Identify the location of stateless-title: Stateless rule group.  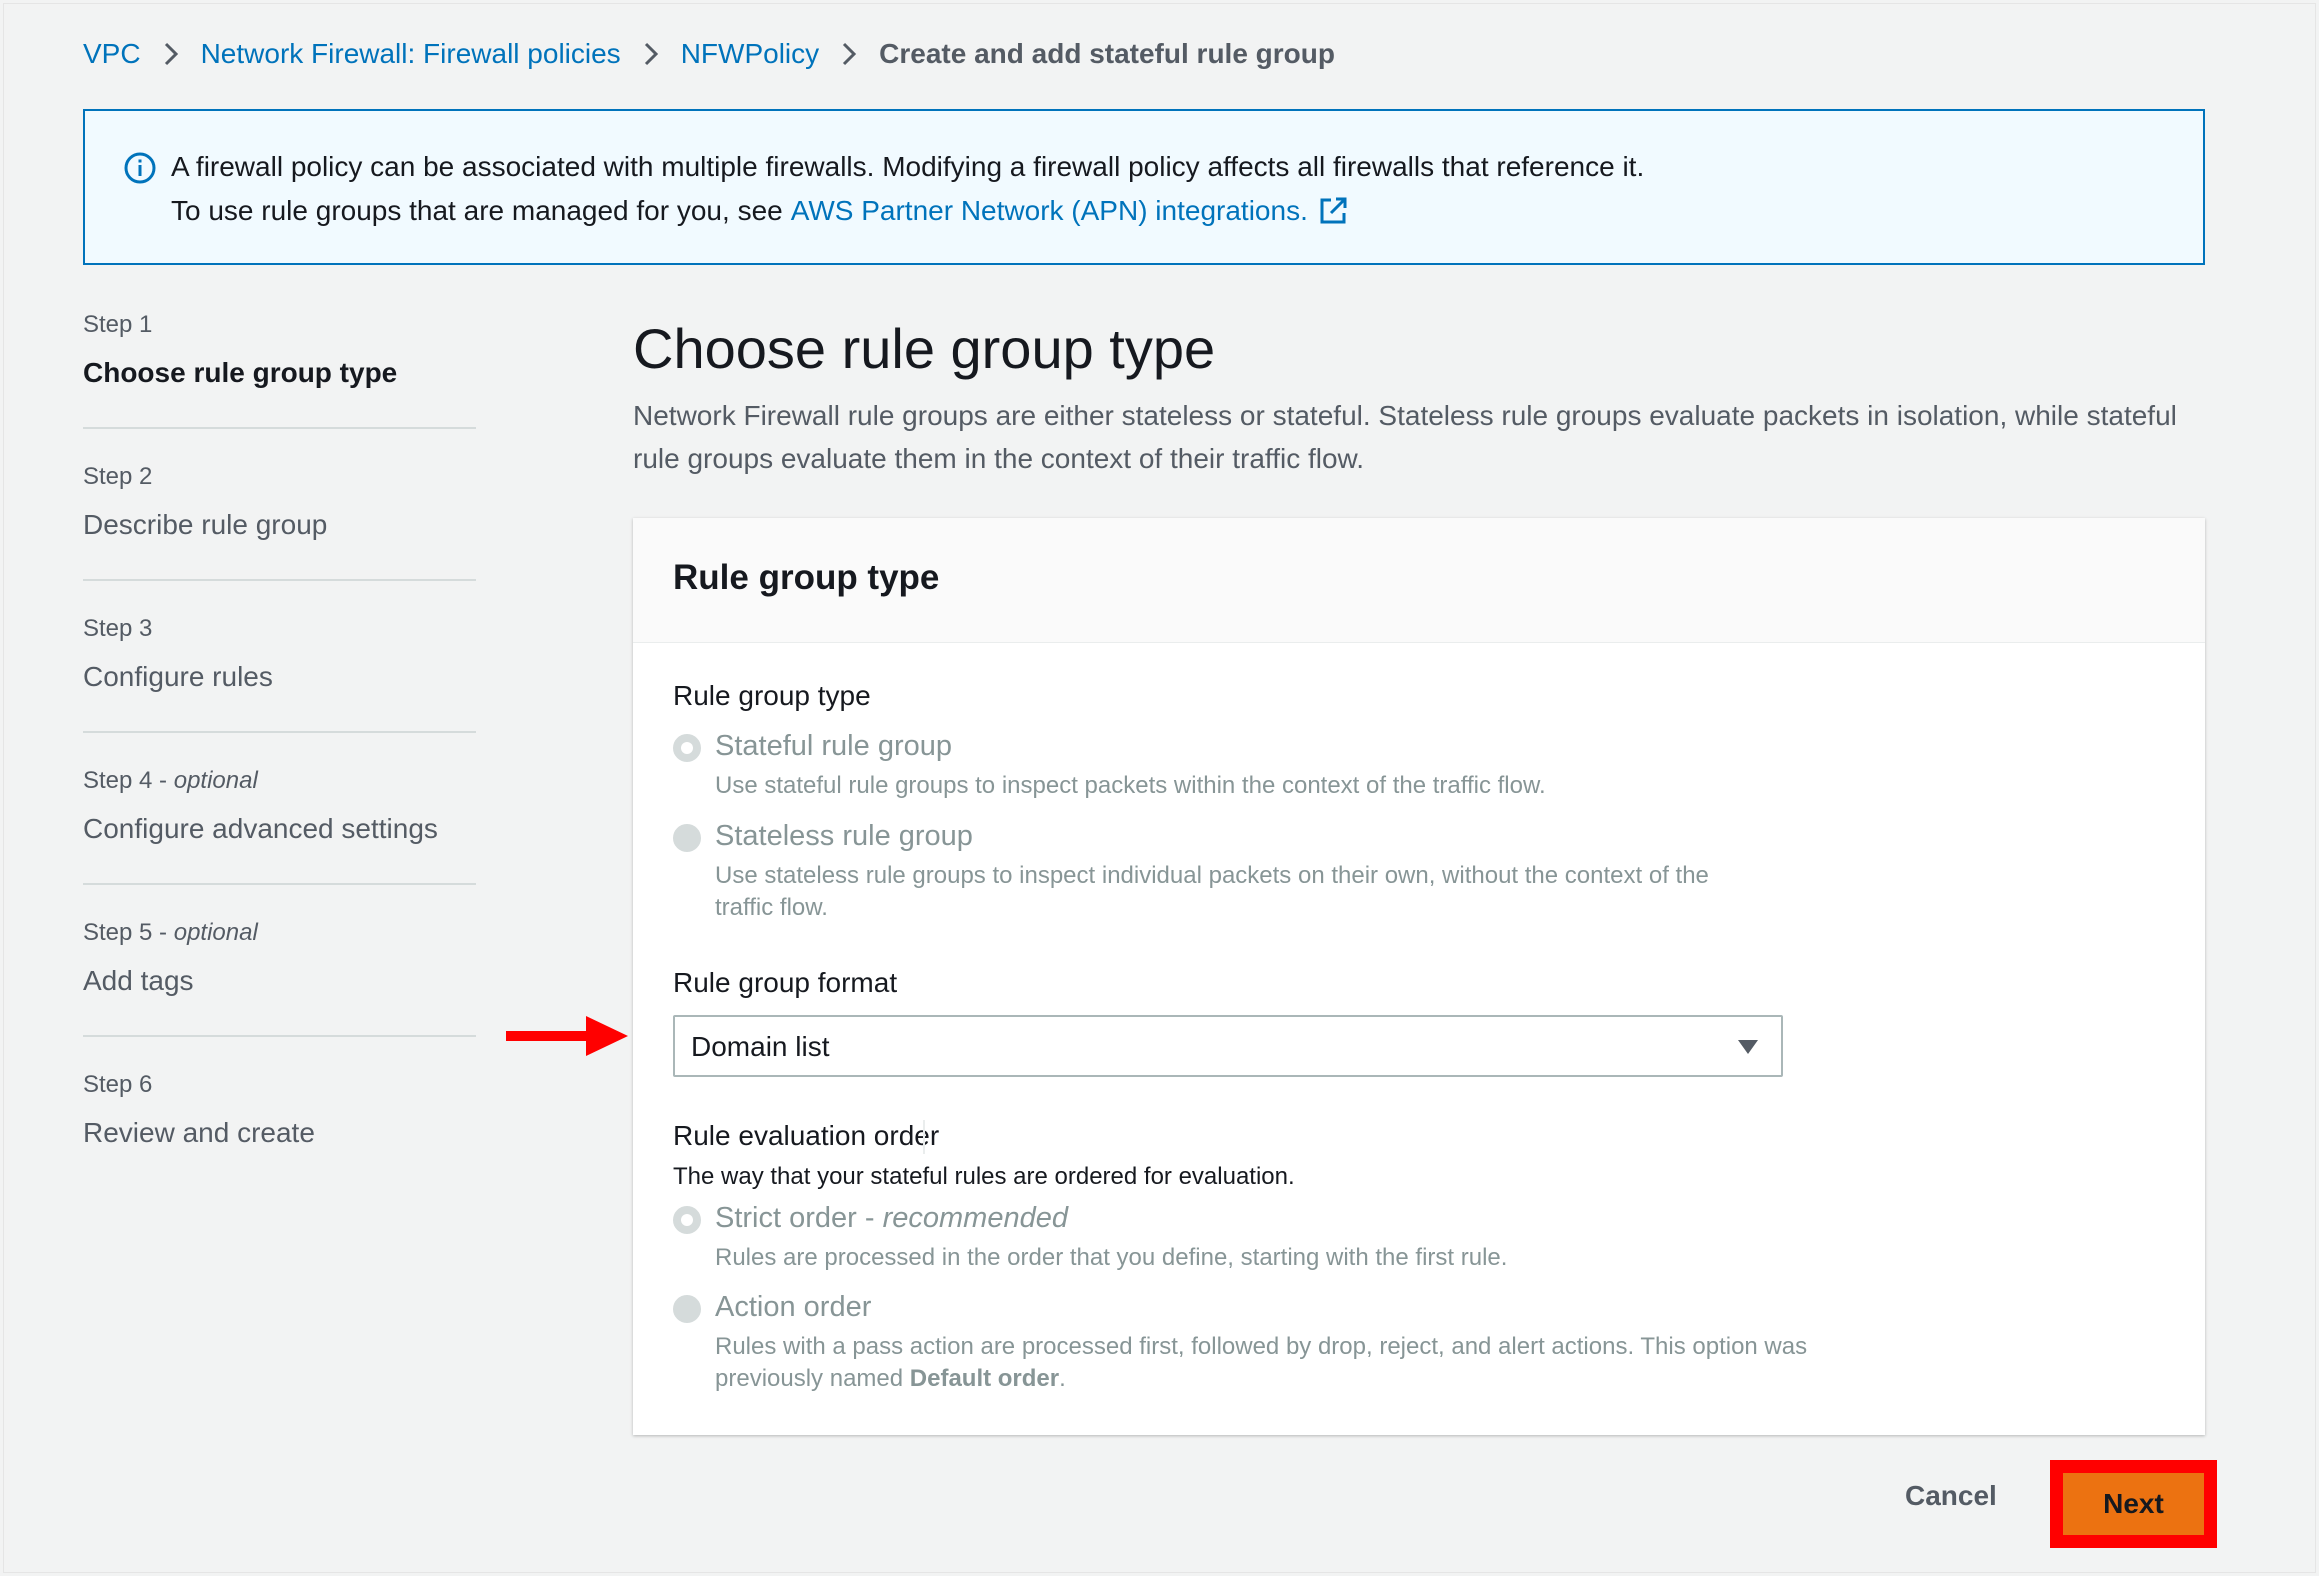
(844, 836).